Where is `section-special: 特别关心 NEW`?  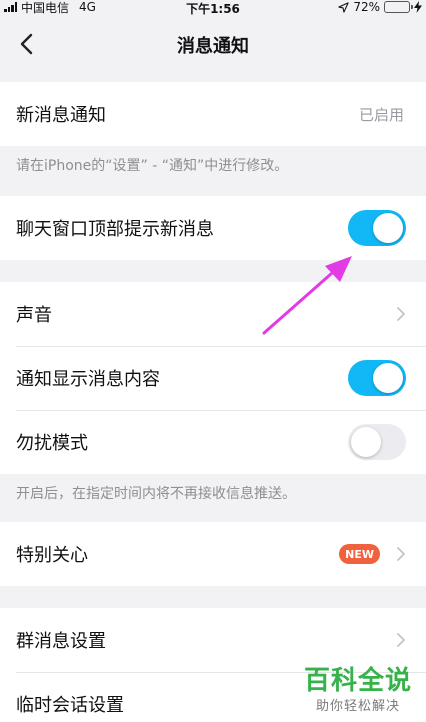
section-special: 特别关心 NEW is located at coordinates (213, 554).